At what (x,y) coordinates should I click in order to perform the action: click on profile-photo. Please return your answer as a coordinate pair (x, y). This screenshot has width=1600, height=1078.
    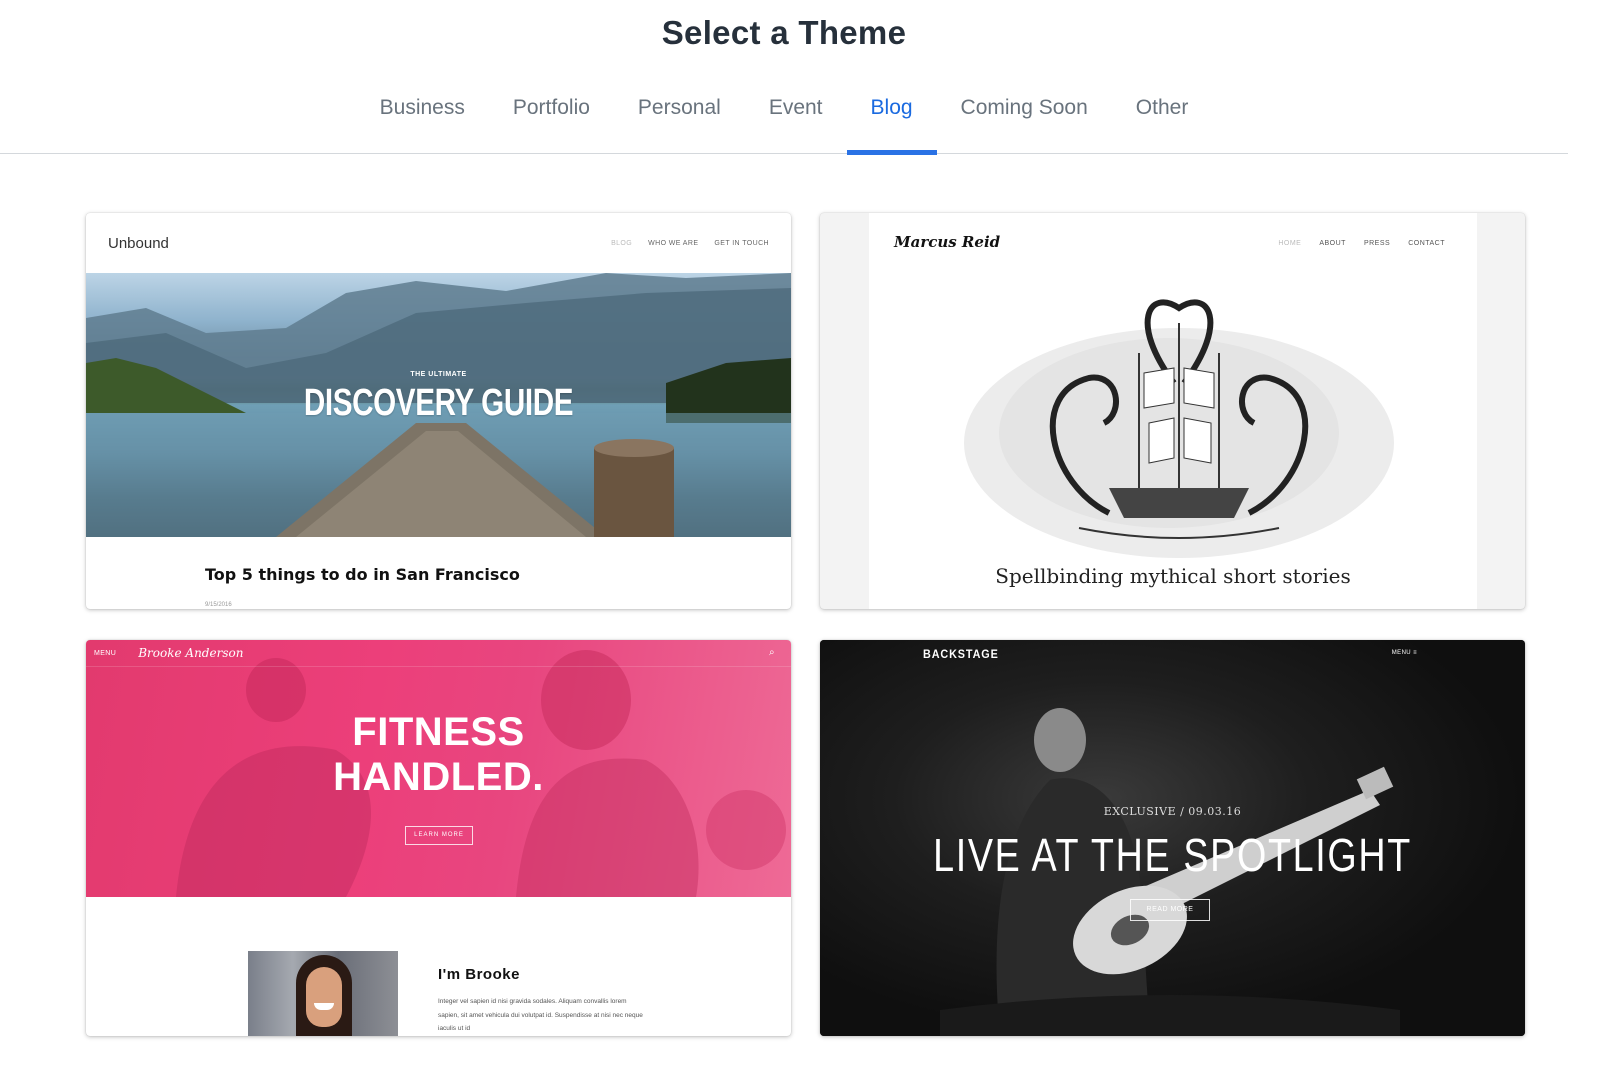
    Looking at the image, I should click on (323, 993).